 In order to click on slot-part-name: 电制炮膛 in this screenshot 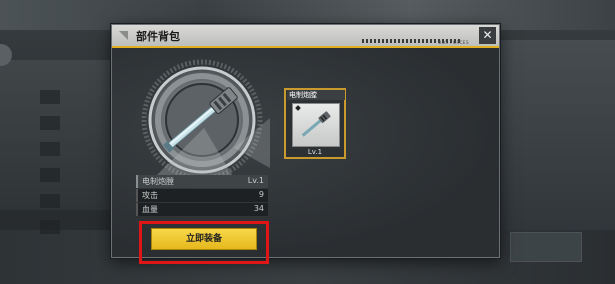, I will do `click(316, 95)`.